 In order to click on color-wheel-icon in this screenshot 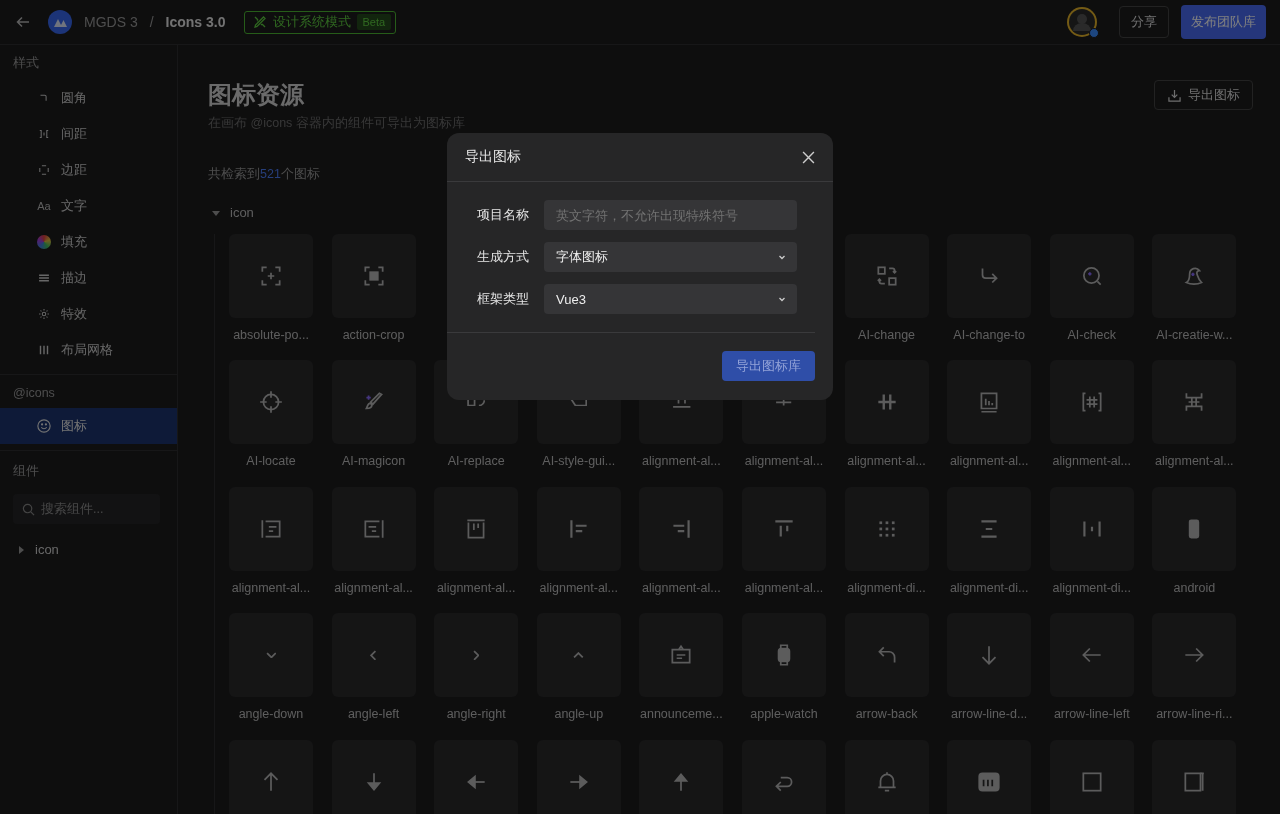, I will do `click(44, 242)`.